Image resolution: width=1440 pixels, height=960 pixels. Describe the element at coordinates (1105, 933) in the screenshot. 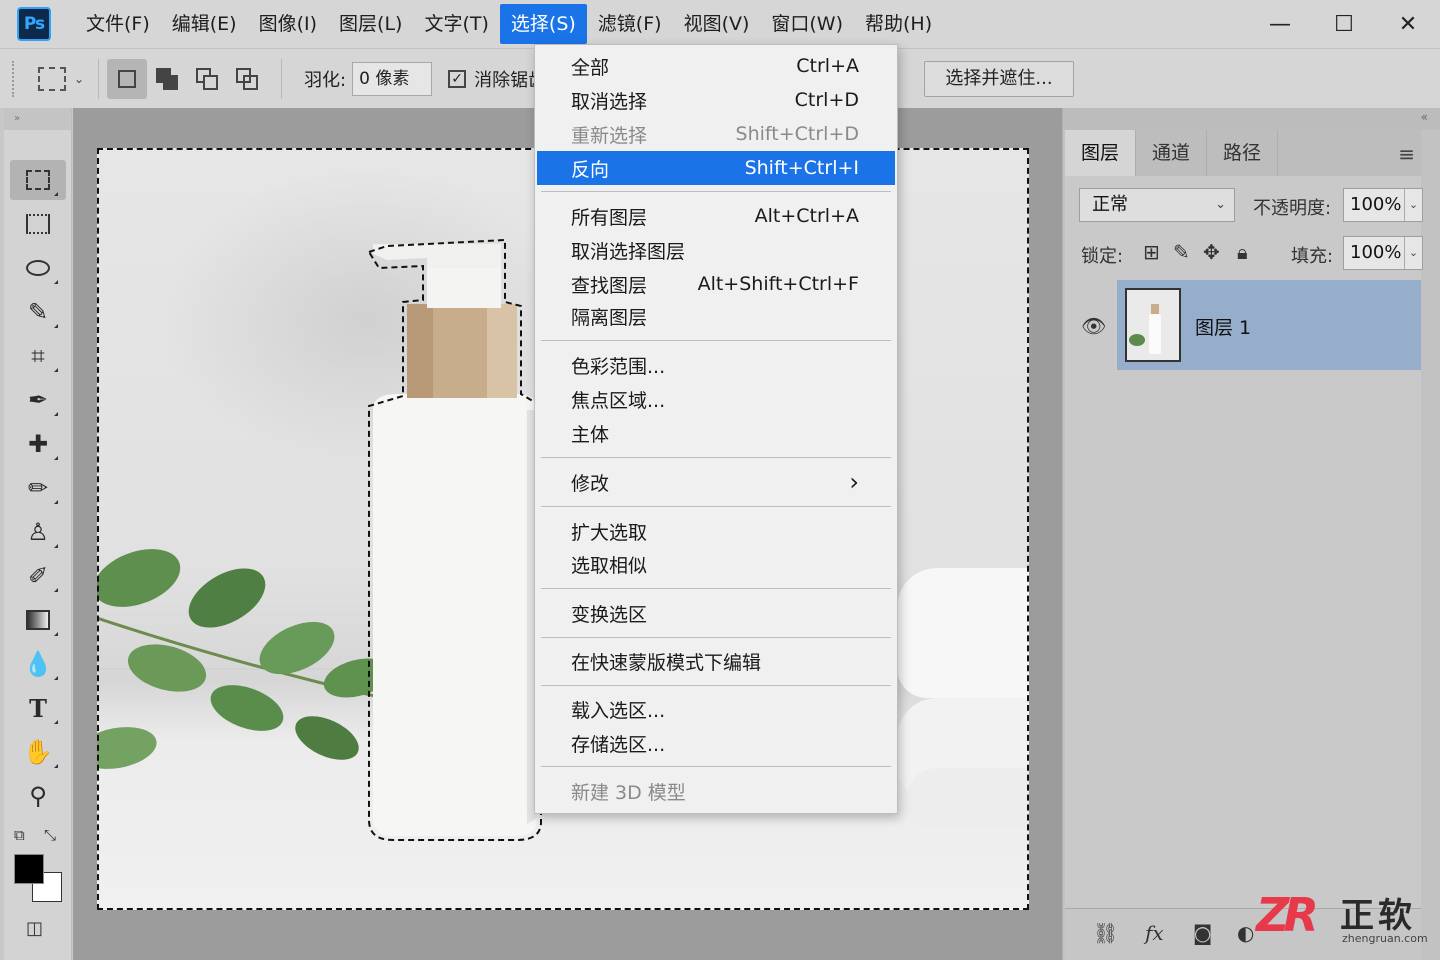

I see `link-layers-icon: ⛓︎` at that location.